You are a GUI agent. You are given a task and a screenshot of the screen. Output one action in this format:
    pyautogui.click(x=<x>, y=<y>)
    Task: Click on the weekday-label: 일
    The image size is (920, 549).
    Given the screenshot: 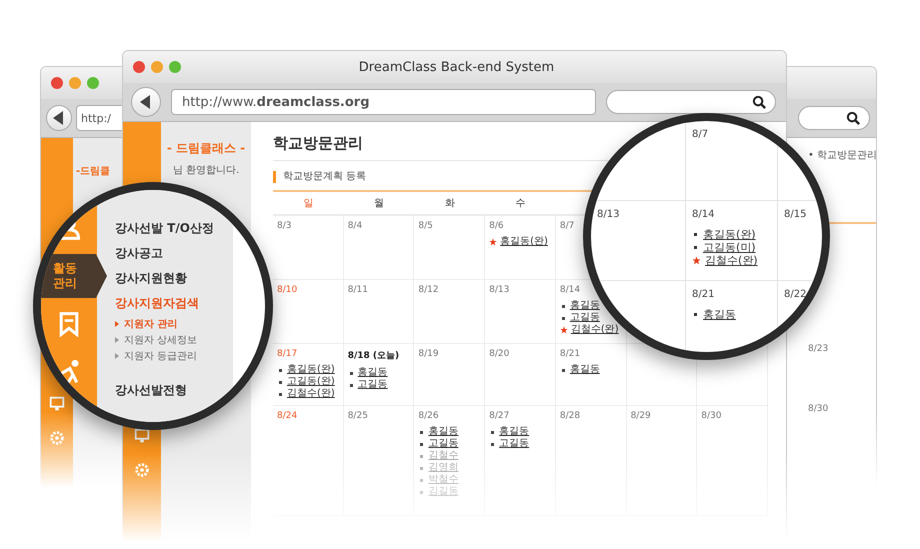 What is the action you would take?
    pyautogui.click(x=308, y=203)
    